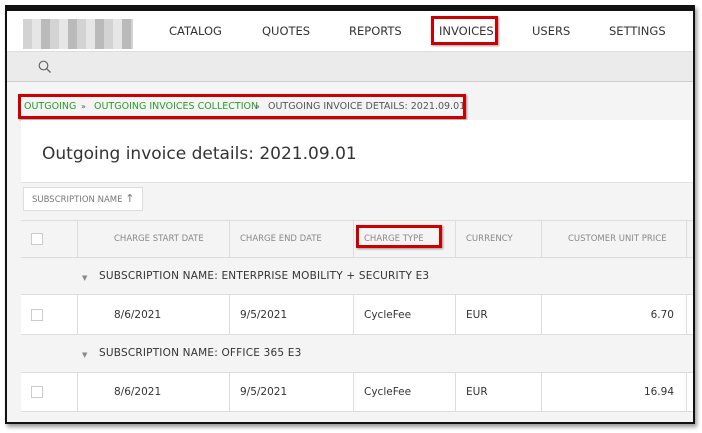 Image resolution: width=702 pixels, height=433 pixels. Describe the element at coordinates (242, 106) in the screenshot. I see `highlight-breadcrumb` at that location.